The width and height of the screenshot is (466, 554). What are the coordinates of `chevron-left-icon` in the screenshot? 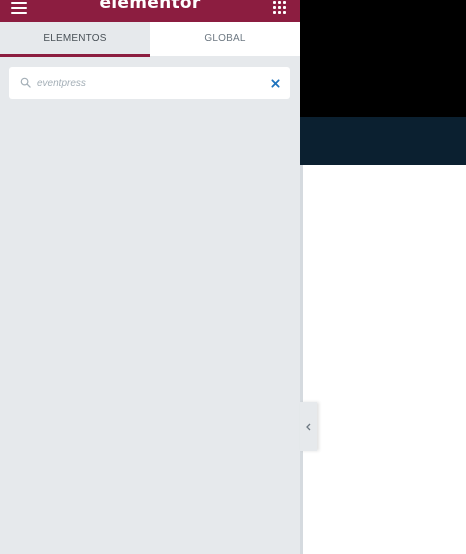 It's located at (308, 427).